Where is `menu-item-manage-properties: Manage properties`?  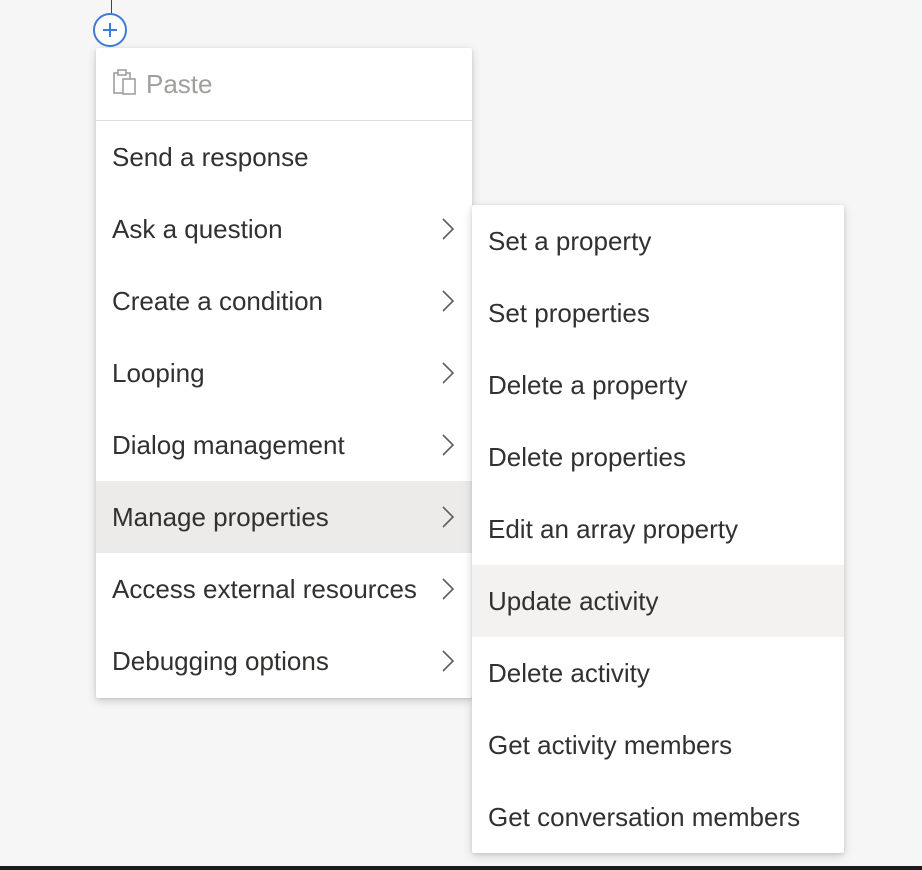 menu-item-manage-properties: Manage properties is located at coordinates (284, 517).